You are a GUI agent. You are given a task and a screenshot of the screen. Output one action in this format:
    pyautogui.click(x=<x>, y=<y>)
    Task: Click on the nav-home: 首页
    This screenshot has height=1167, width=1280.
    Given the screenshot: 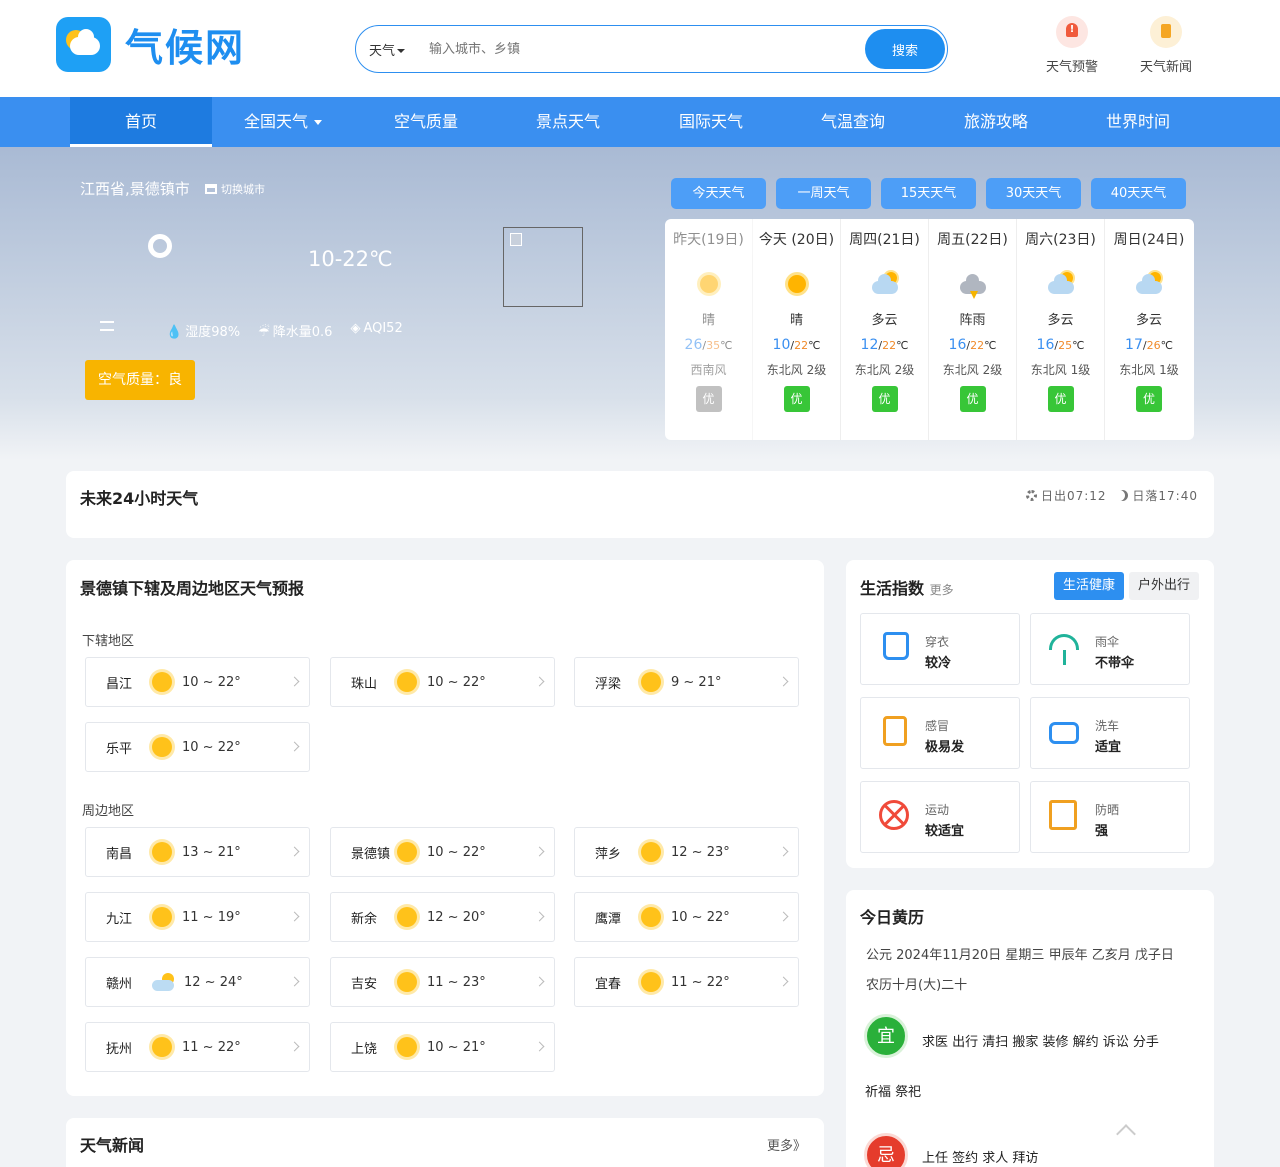 What is the action you would take?
    pyautogui.click(x=141, y=122)
    